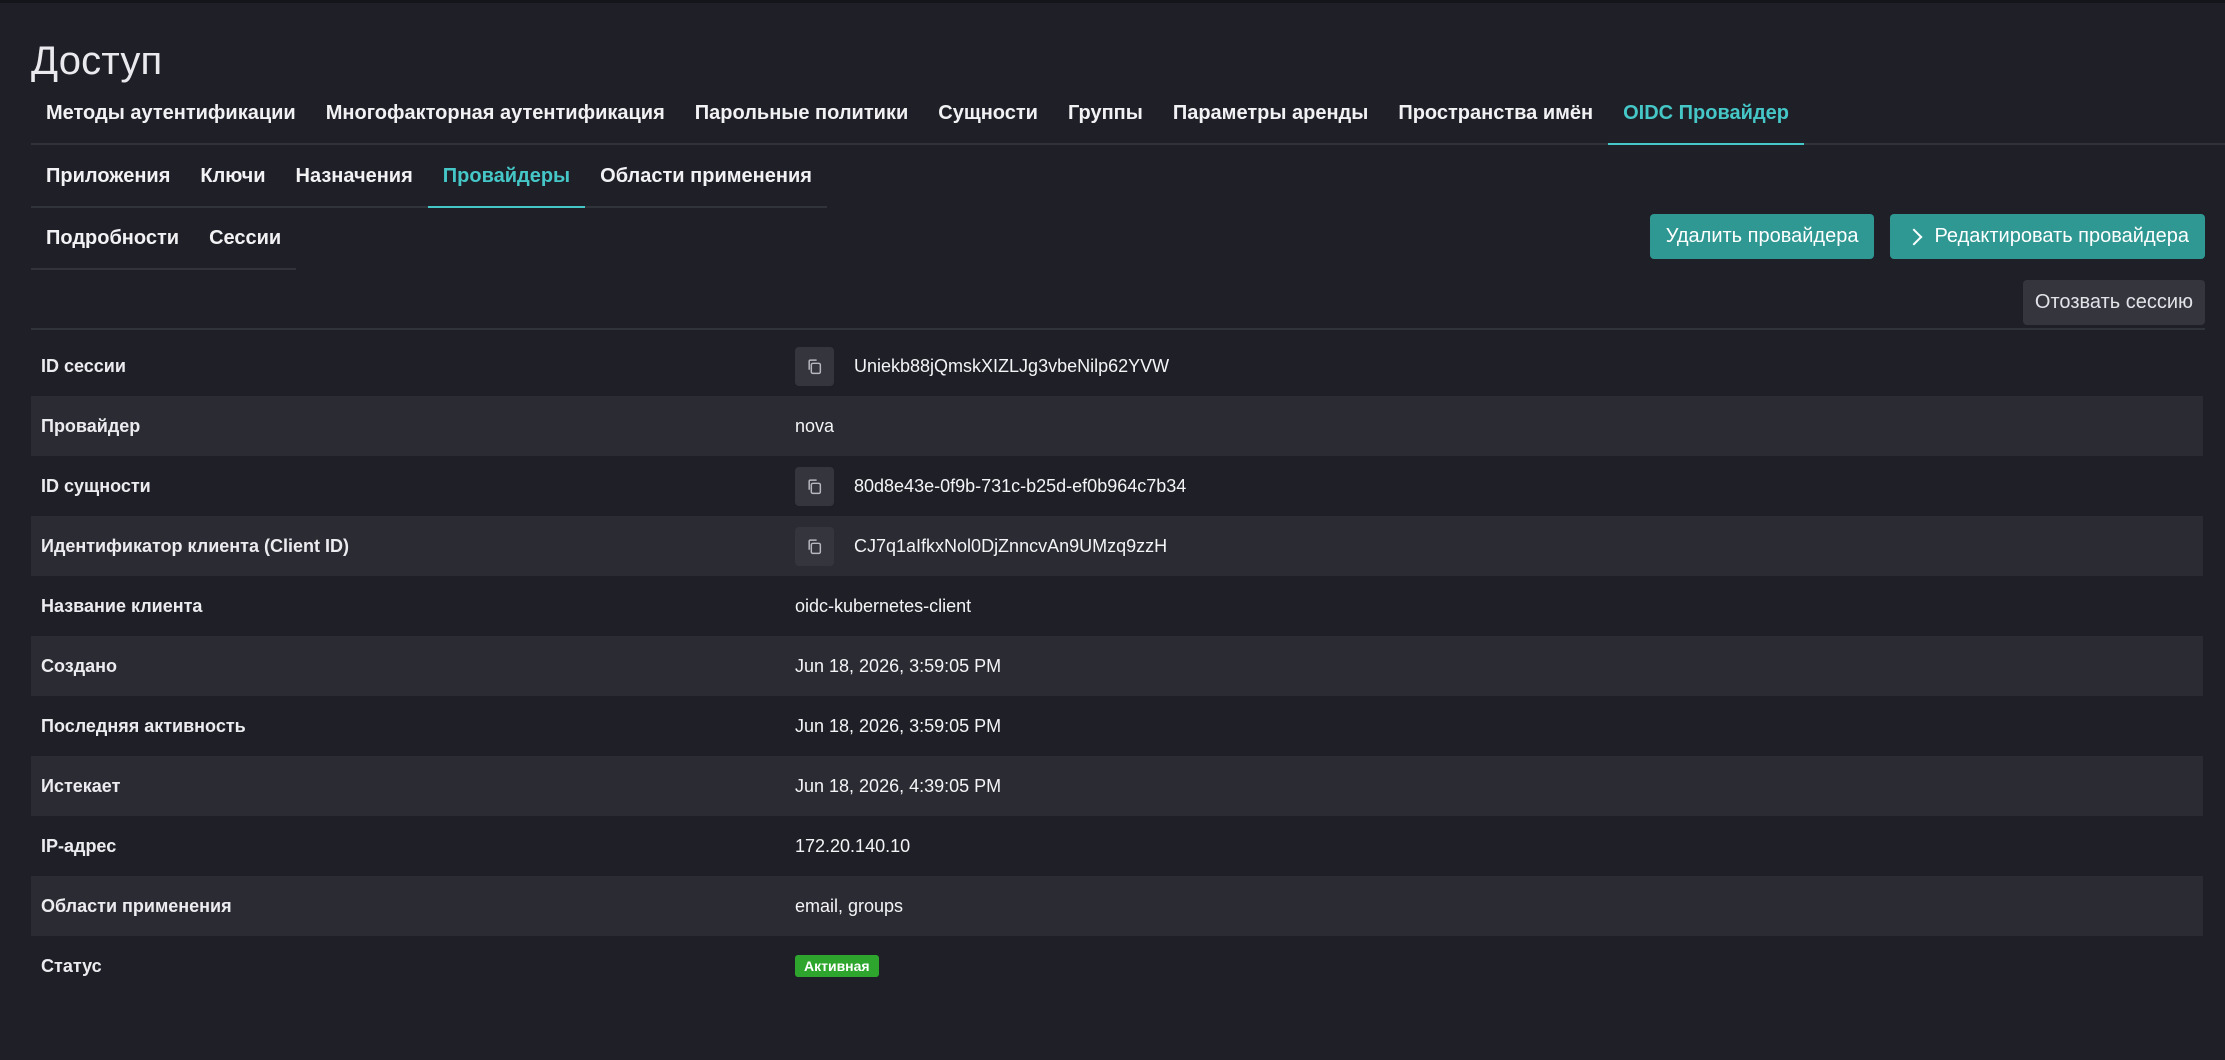 This screenshot has width=2225, height=1060. Describe the element at coordinates (1117, 426) in the screenshot. I see `detail-row-provider: Провайдер nova` at that location.